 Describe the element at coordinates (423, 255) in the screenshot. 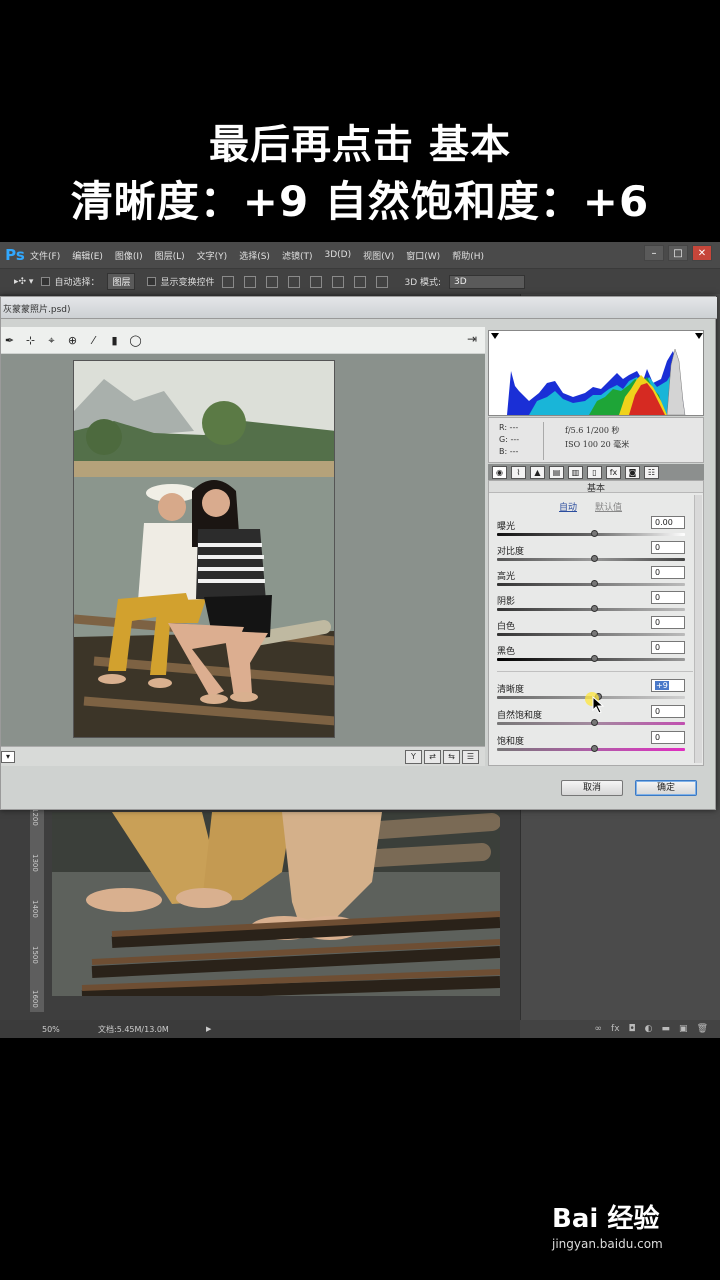

I see `menu-window: 窗口(W)` at that location.